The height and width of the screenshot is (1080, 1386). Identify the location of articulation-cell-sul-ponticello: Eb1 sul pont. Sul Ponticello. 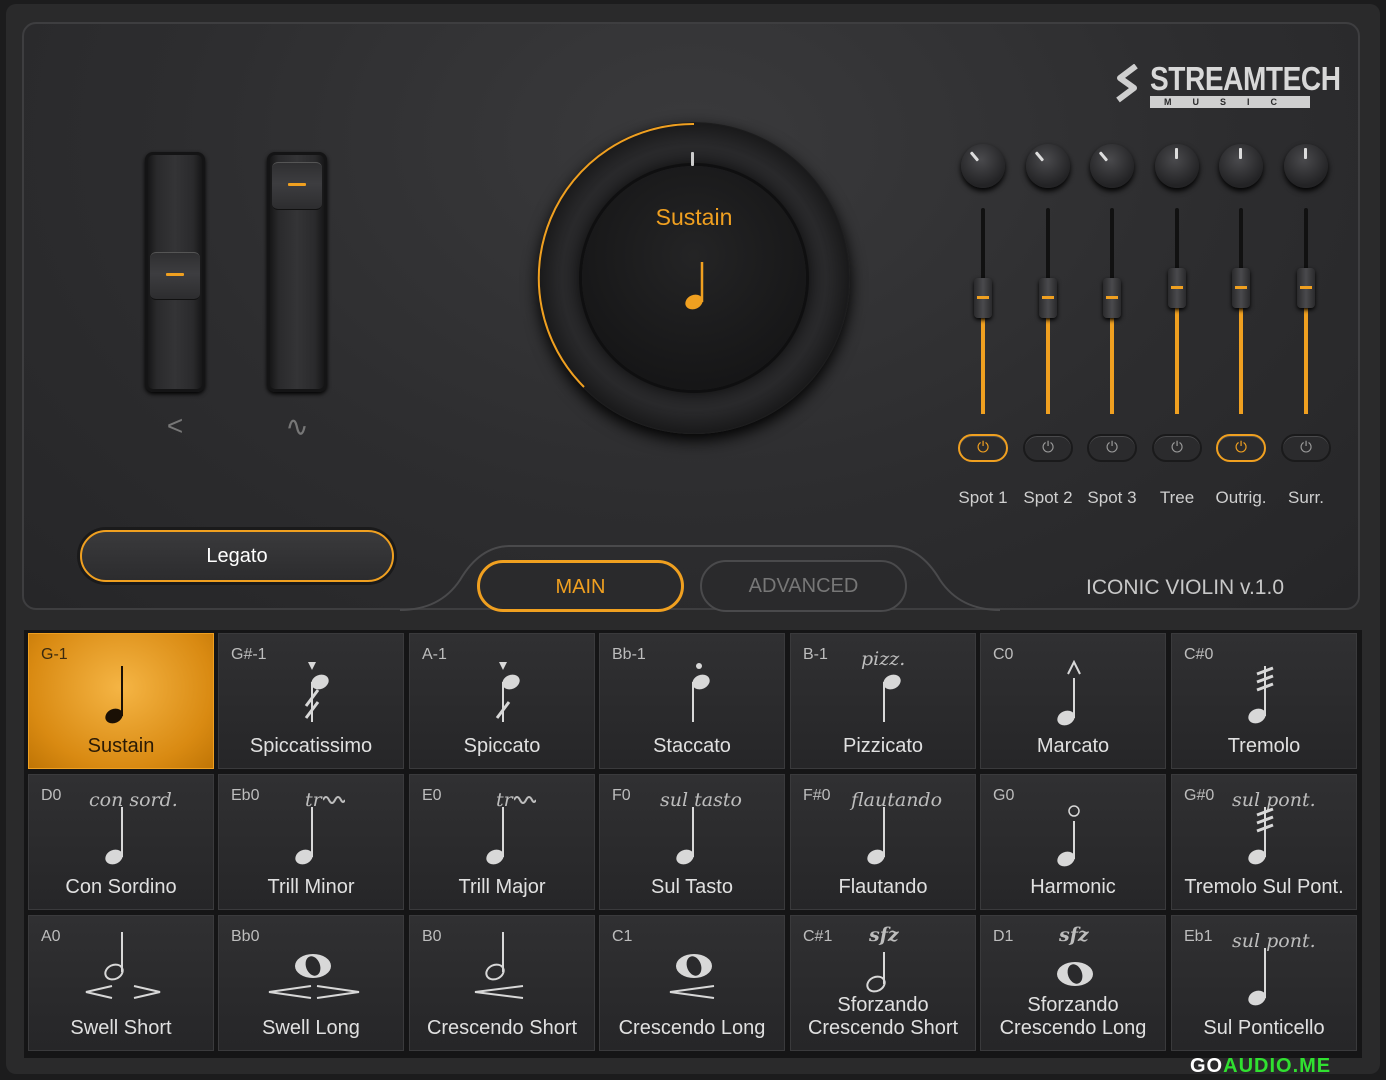
(1264, 983).